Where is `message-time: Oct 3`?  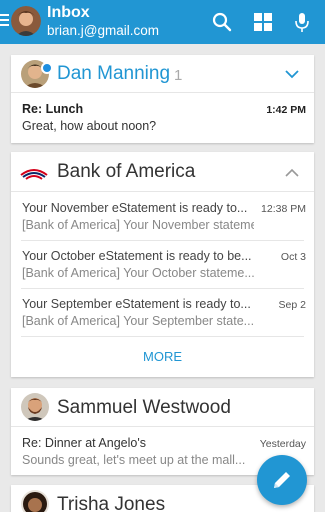 message-time: Oct 3 is located at coordinates (293, 257).